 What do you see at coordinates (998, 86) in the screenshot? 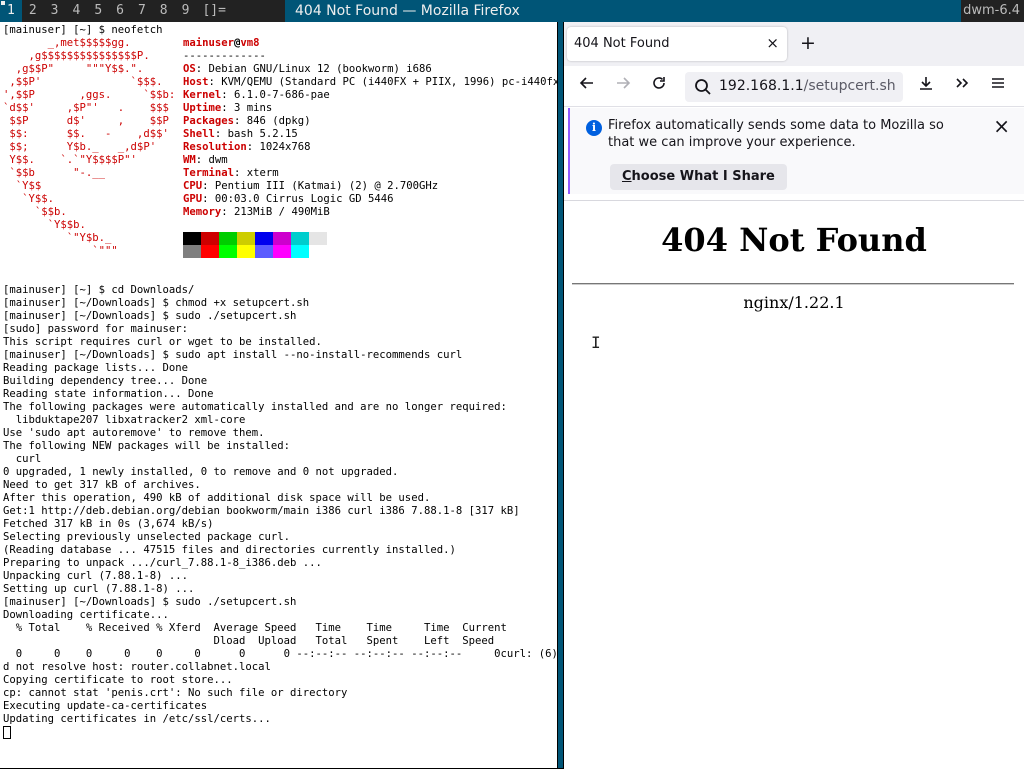
I see `menu-hamburger-icon` at bounding box center [998, 86].